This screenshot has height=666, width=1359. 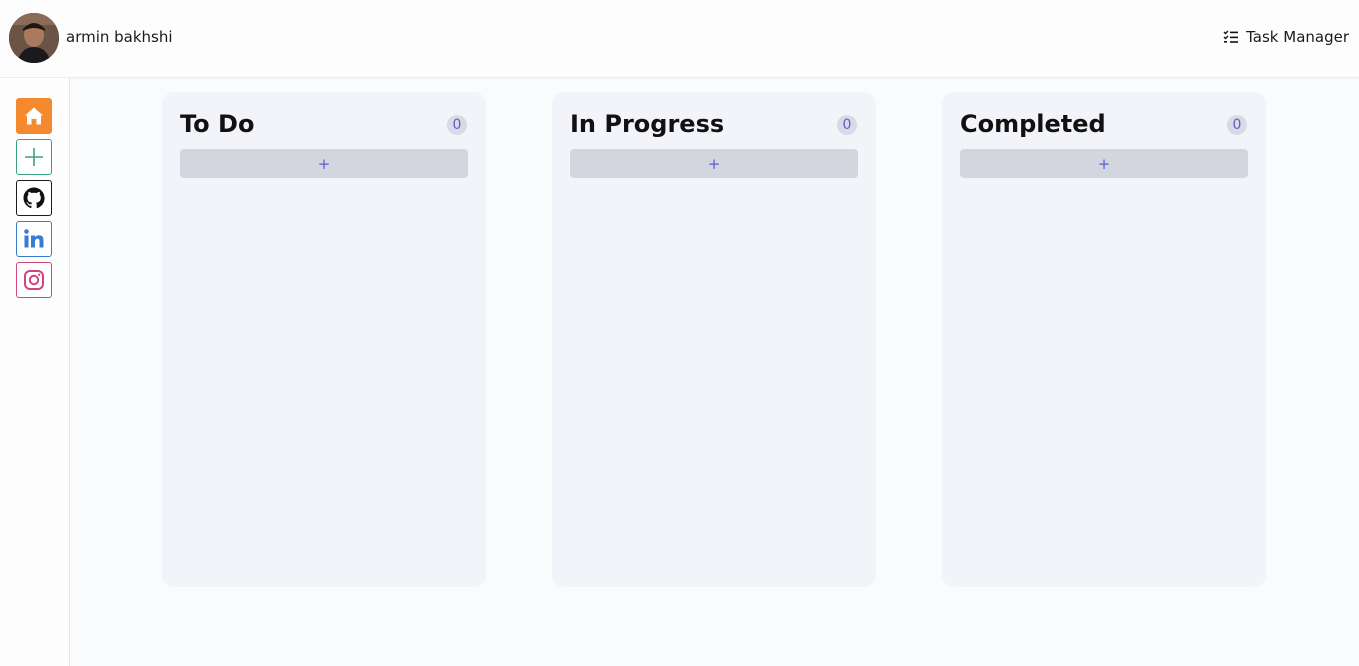 I want to click on sidebar-item-linkedin, so click(x=34, y=239).